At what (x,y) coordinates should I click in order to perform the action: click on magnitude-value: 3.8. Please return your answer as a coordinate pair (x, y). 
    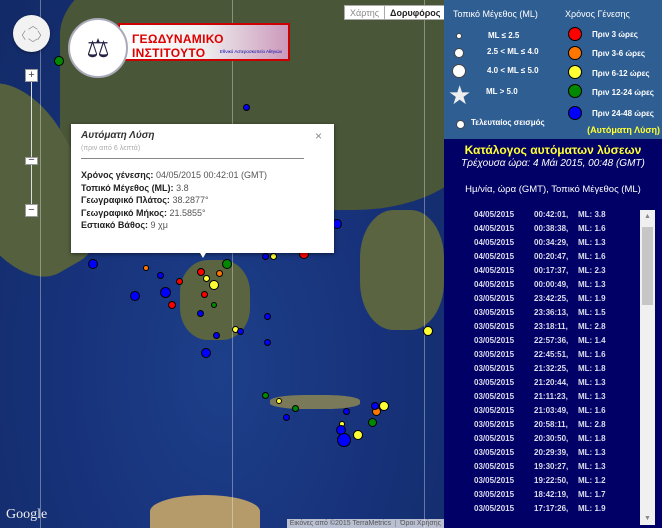
    Looking at the image, I should click on (182, 187).